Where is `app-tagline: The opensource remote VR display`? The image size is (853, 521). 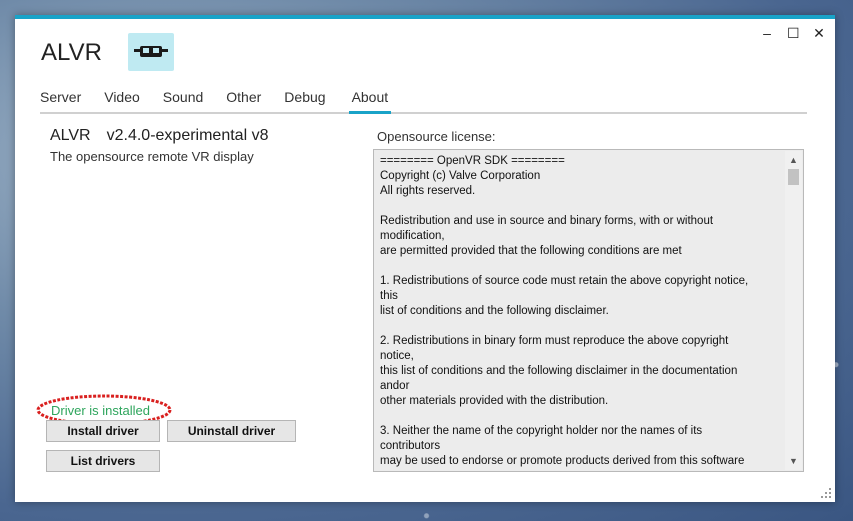
app-tagline: The opensource remote VR display is located at coordinates (152, 156).